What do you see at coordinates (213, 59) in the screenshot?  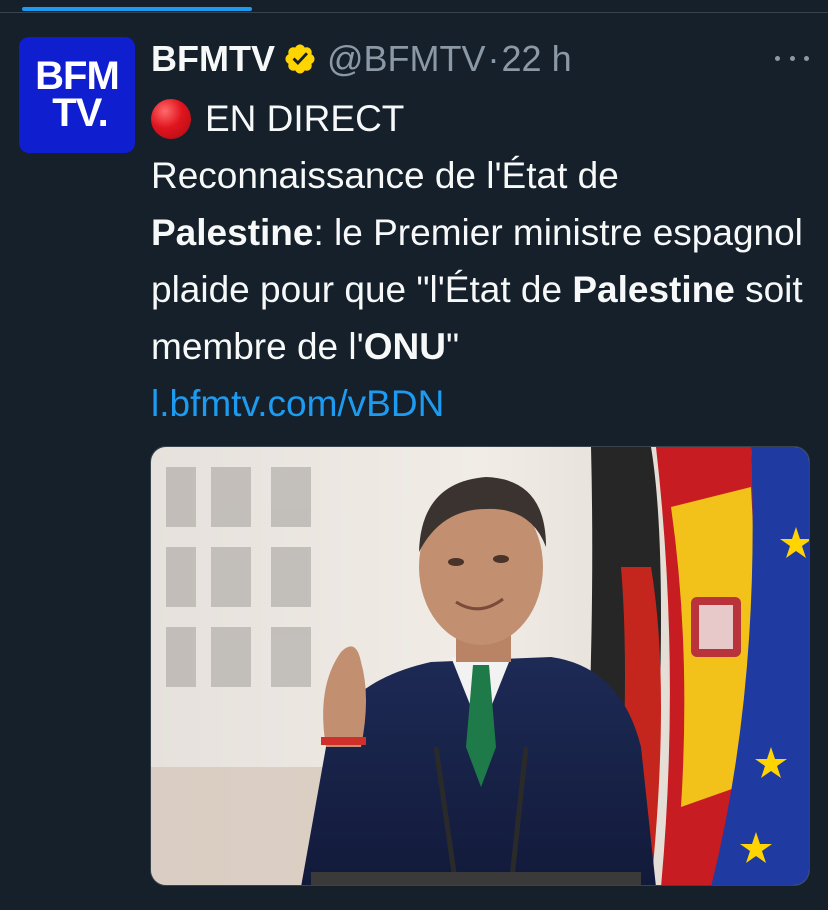 I see `author-name: BFMTV` at bounding box center [213, 59].